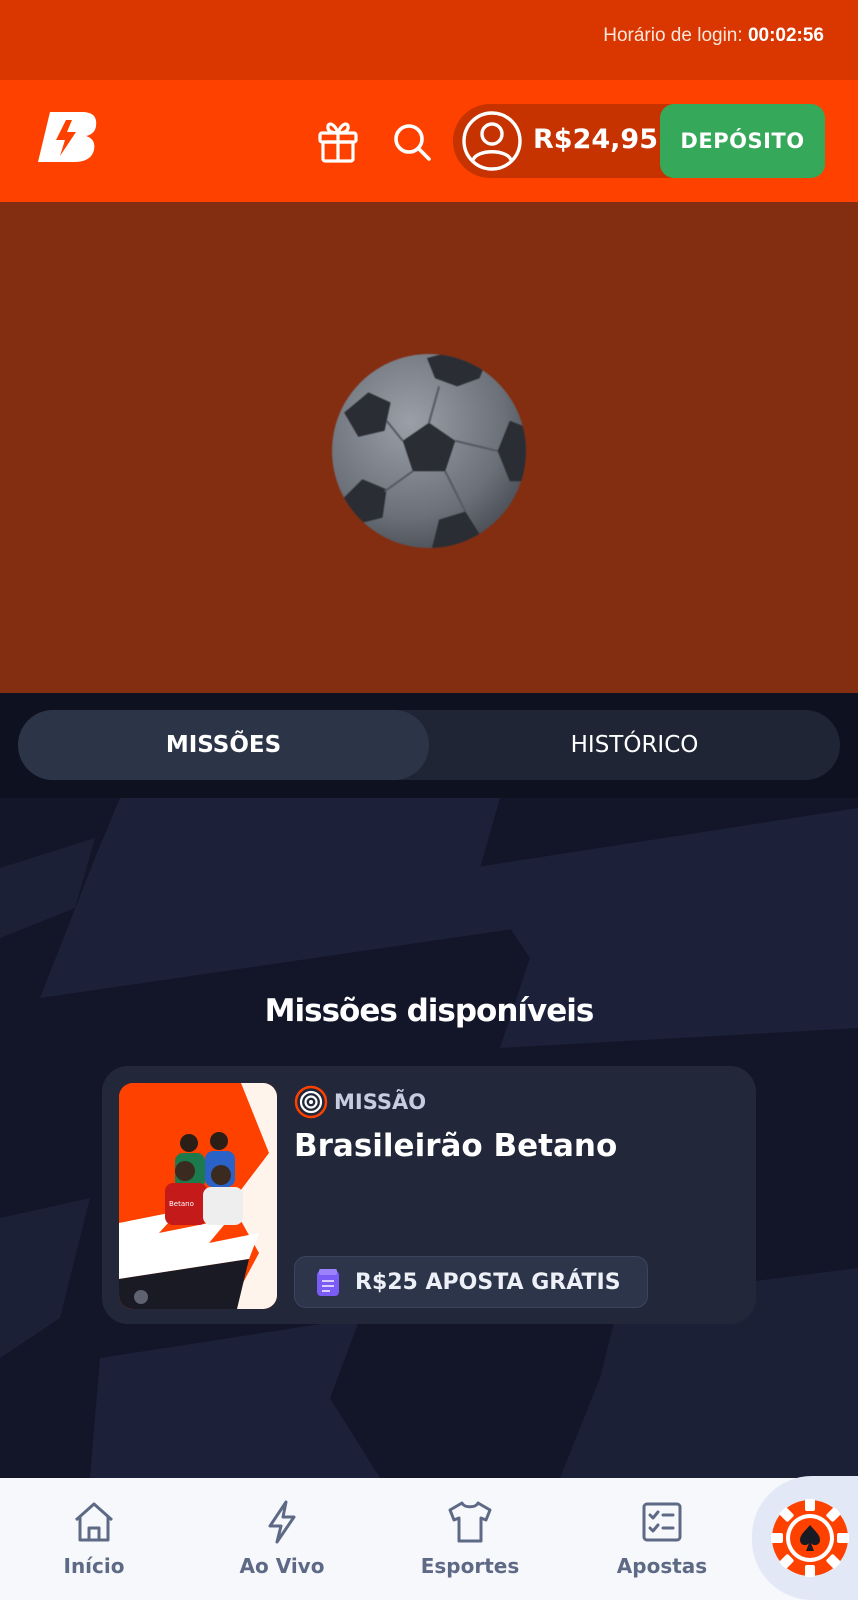 Image resolution: width=858 pixels, height=1600 pixels. What do you see at coordinates (412, 142) in the screenshot?
I see `search-icon` at bounding box center [412, 142].